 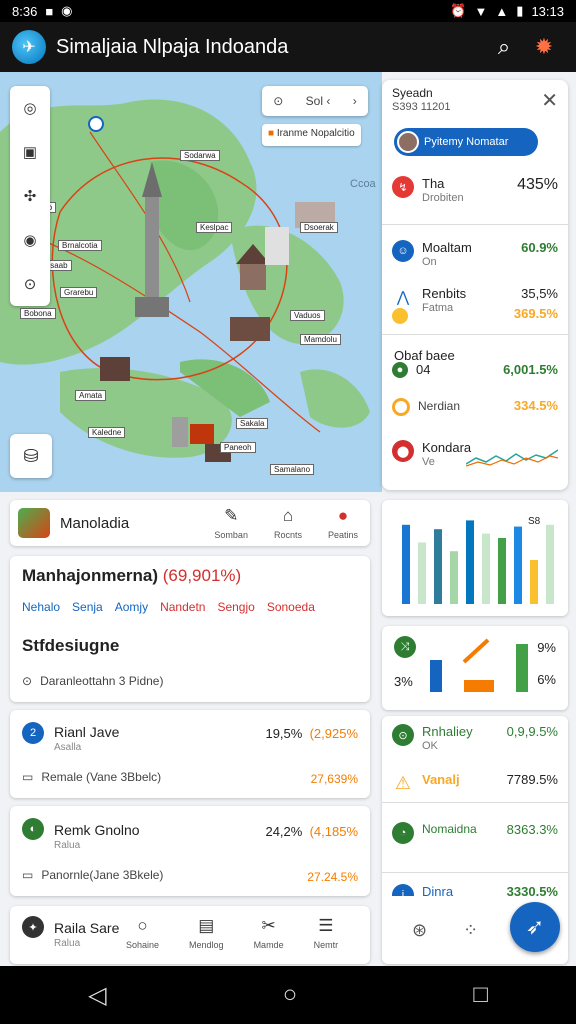 I want to click on bar-chart-label: S8, so click(x=534, y=521).